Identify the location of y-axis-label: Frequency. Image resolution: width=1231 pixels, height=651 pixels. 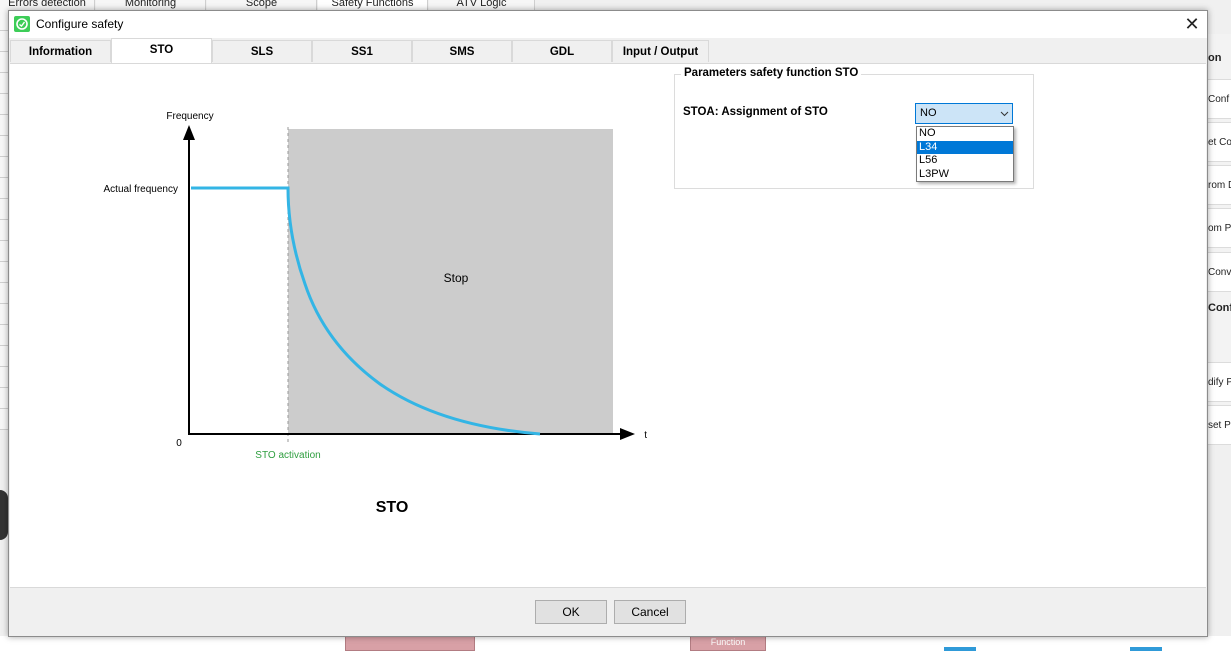
(189, 116).